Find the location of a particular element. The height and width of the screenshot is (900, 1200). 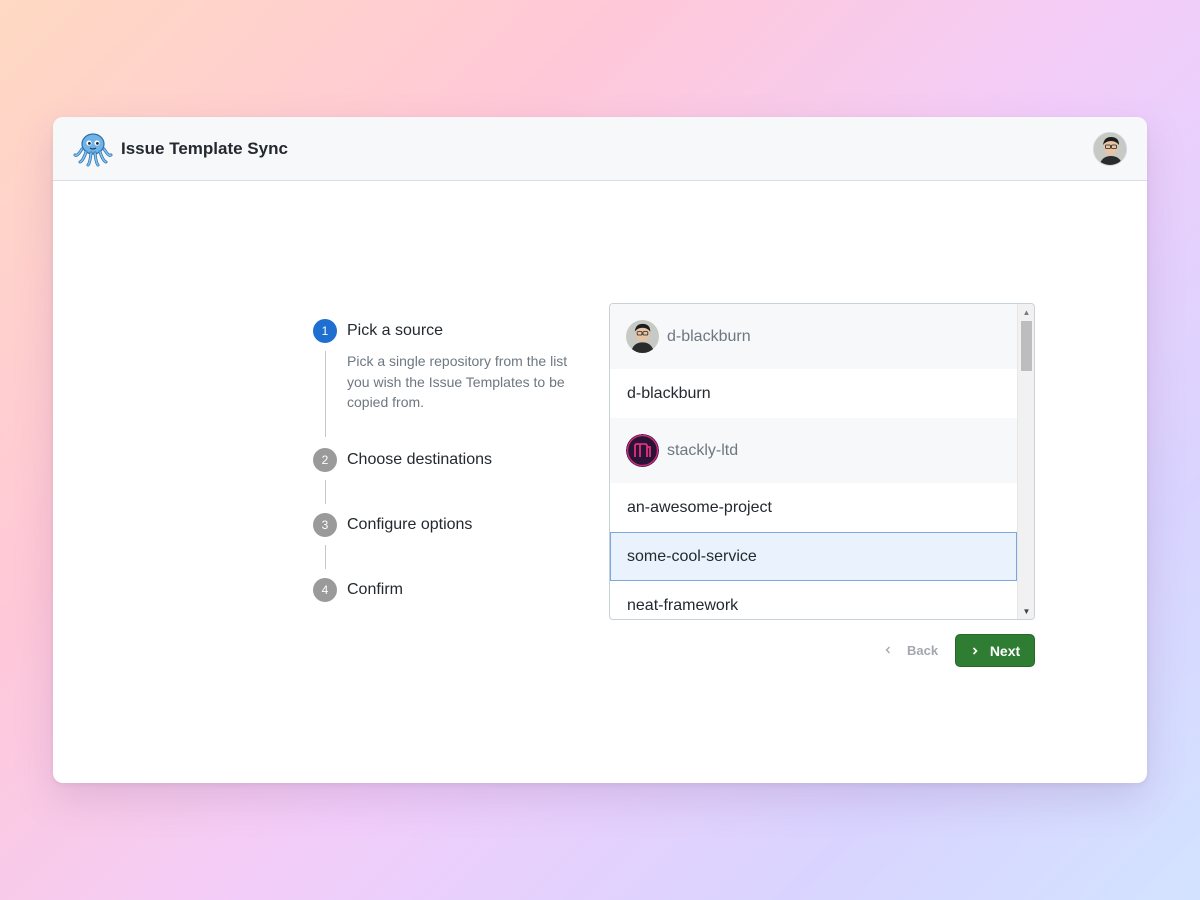

scroll-up-arrow-icon: ▲ is located at coordinates (1026, 312).